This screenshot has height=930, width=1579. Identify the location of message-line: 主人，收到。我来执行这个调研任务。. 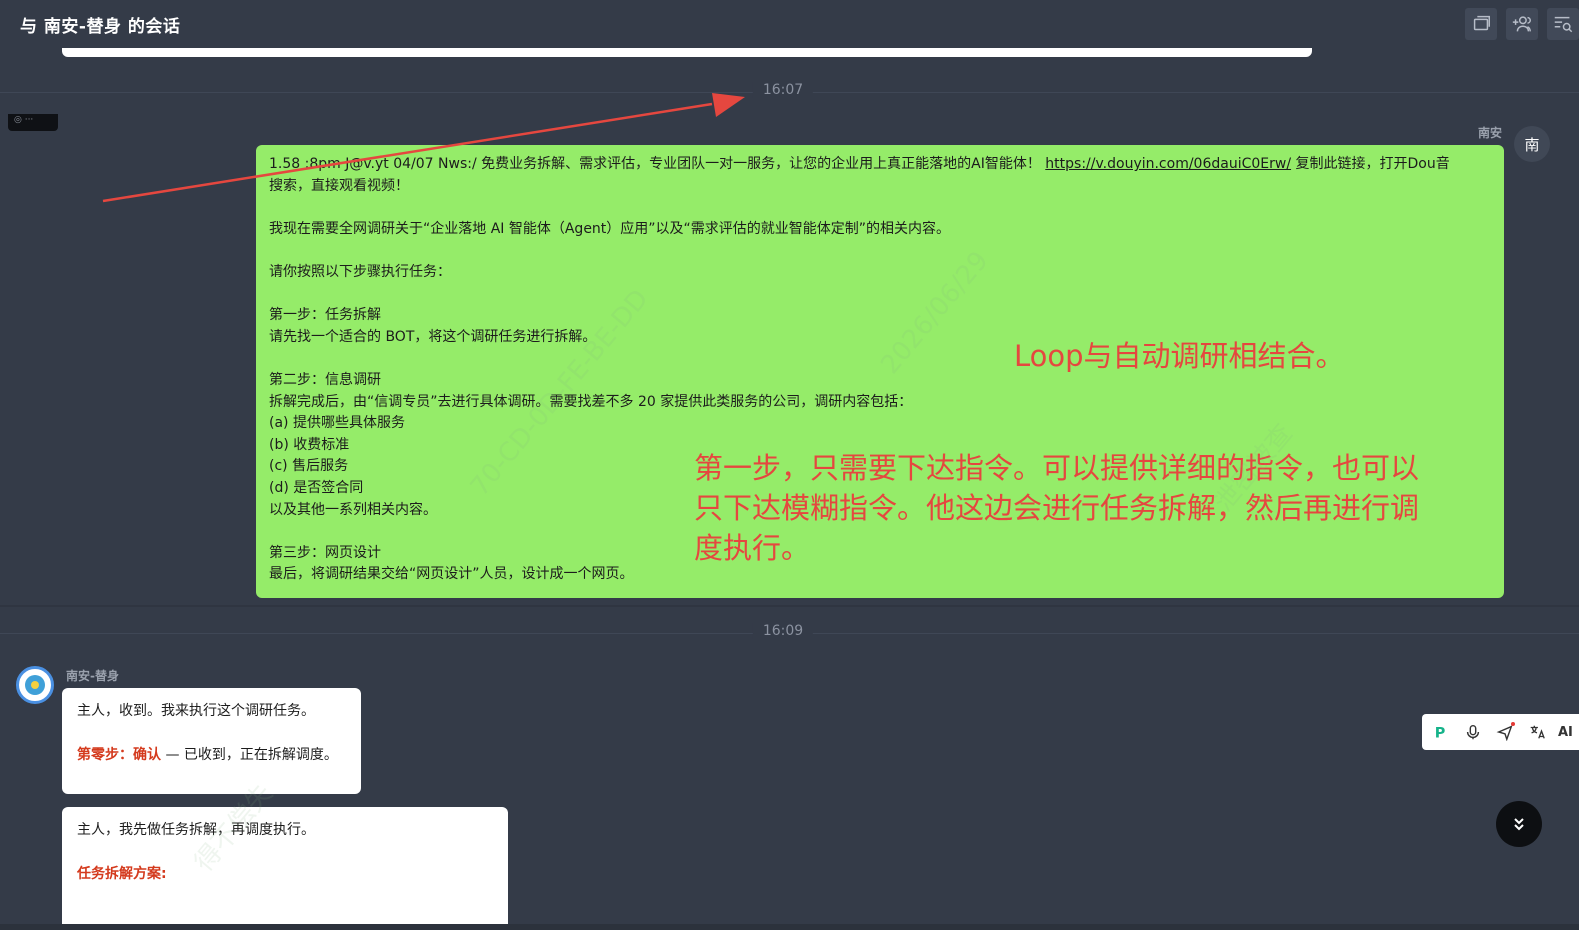
(196, 711).